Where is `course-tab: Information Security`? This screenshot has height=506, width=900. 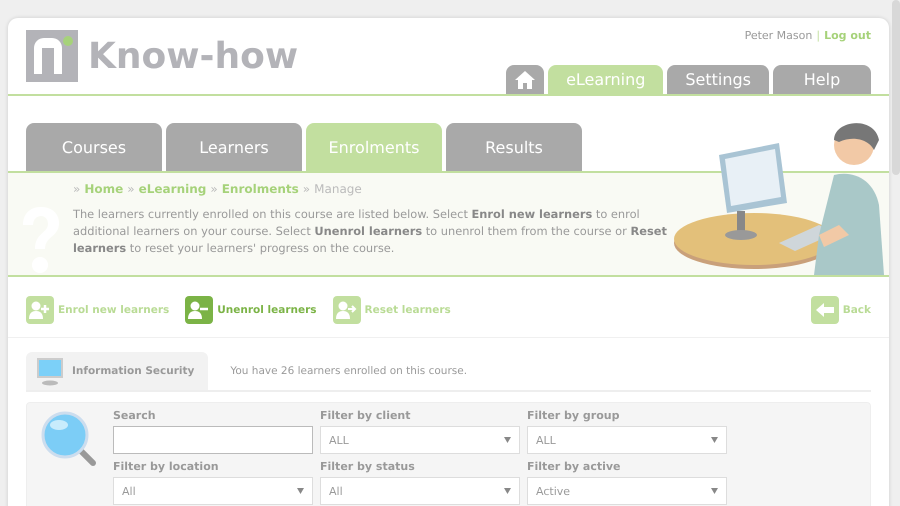
course-tab: Information Security is located at coordinates (117, 371).